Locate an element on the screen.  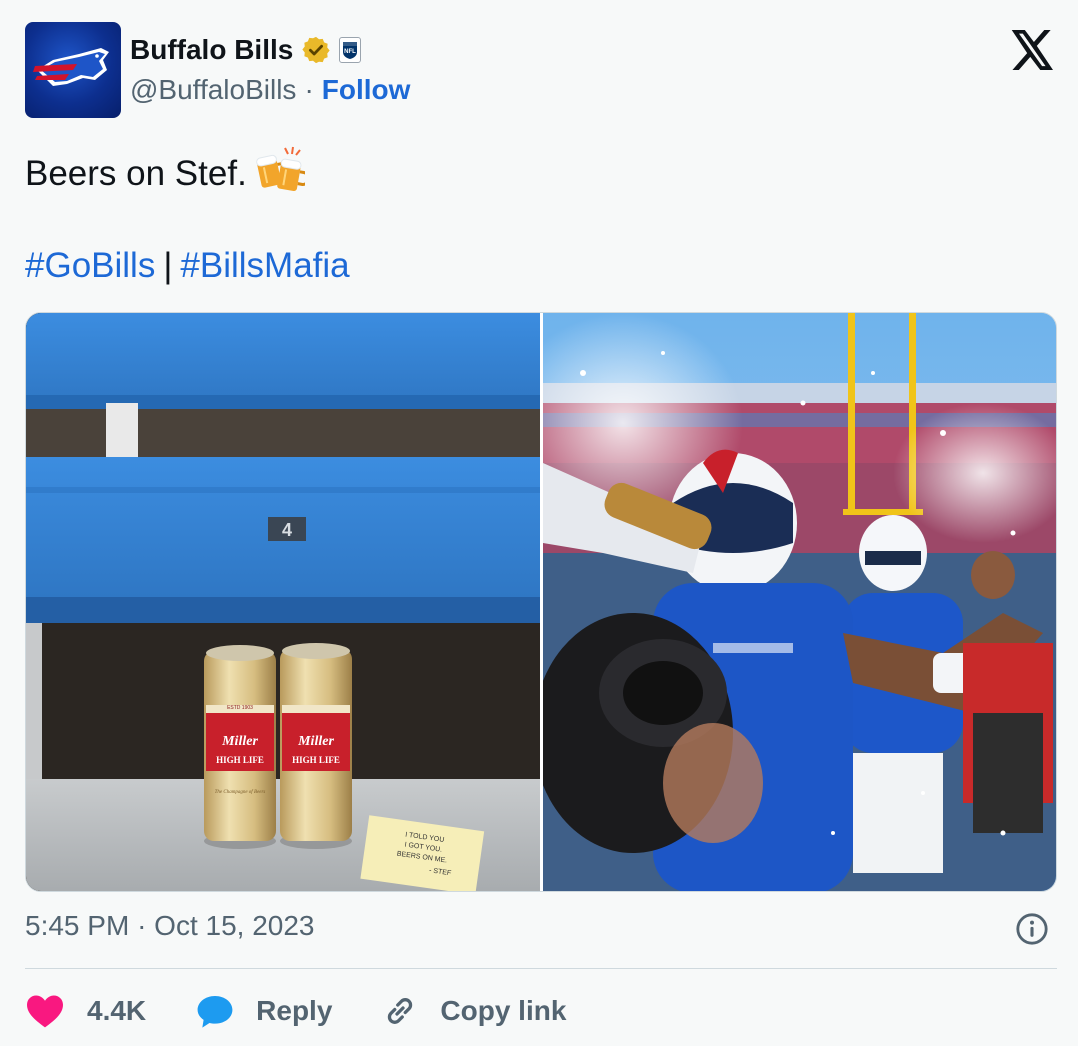
svg-text: NFL is located at coordinates (351, 52).